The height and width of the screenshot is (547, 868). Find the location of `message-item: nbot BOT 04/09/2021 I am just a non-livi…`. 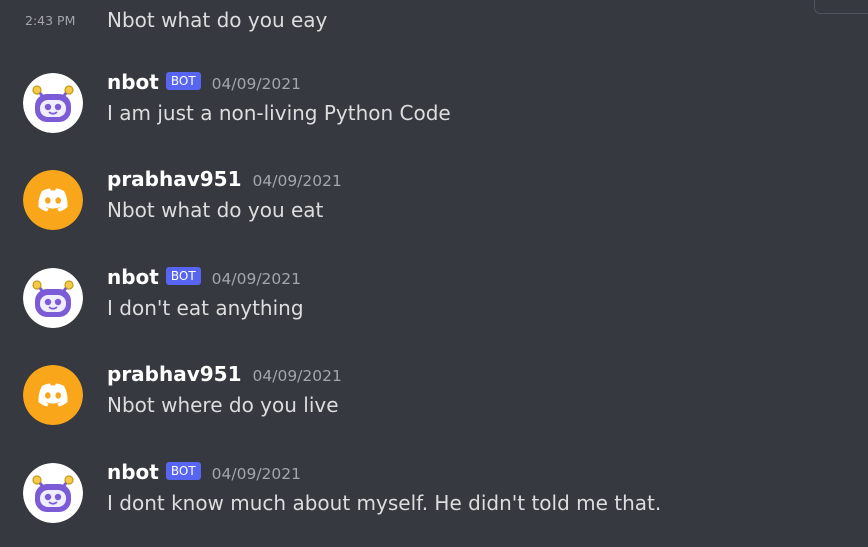

message-item: nbot BOT 04/09/2021 I am just a non-livi… is located at coordinates (434, 107).